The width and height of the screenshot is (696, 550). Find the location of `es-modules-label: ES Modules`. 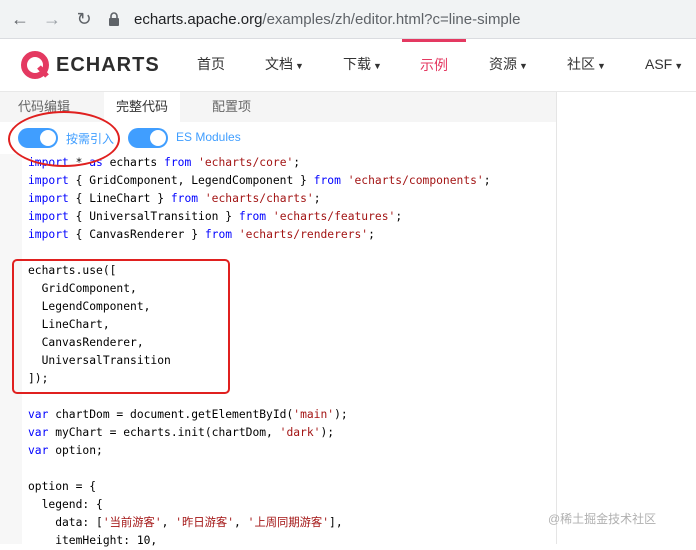

es-modules-label: ES Modules is located at coordinates (208, 137).